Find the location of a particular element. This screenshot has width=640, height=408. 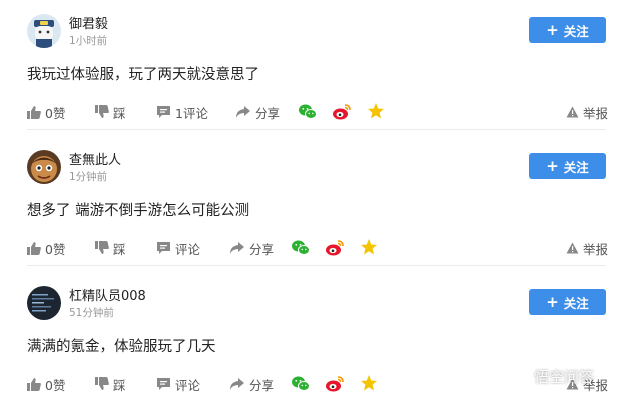

timestamp: 1分钟前 is located at coordinates (88, 177).